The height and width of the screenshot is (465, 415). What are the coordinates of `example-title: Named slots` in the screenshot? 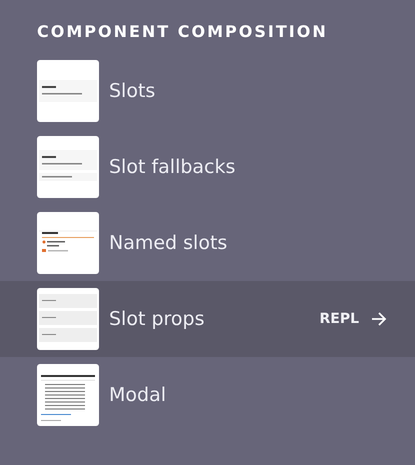 It's located at (168, 243).